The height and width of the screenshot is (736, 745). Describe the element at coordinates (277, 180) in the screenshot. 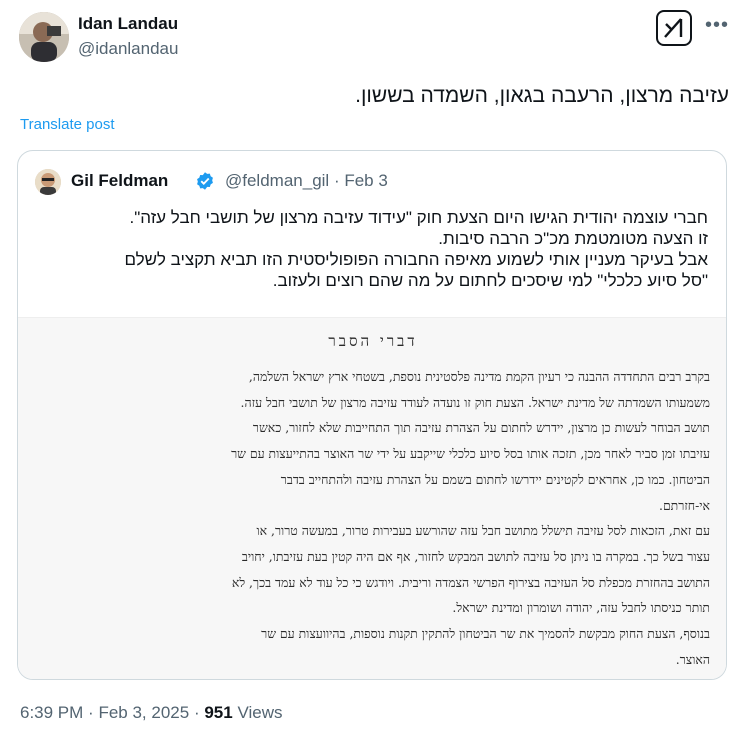

I see `quoted-author-handle: @feldman_gil` at that location.